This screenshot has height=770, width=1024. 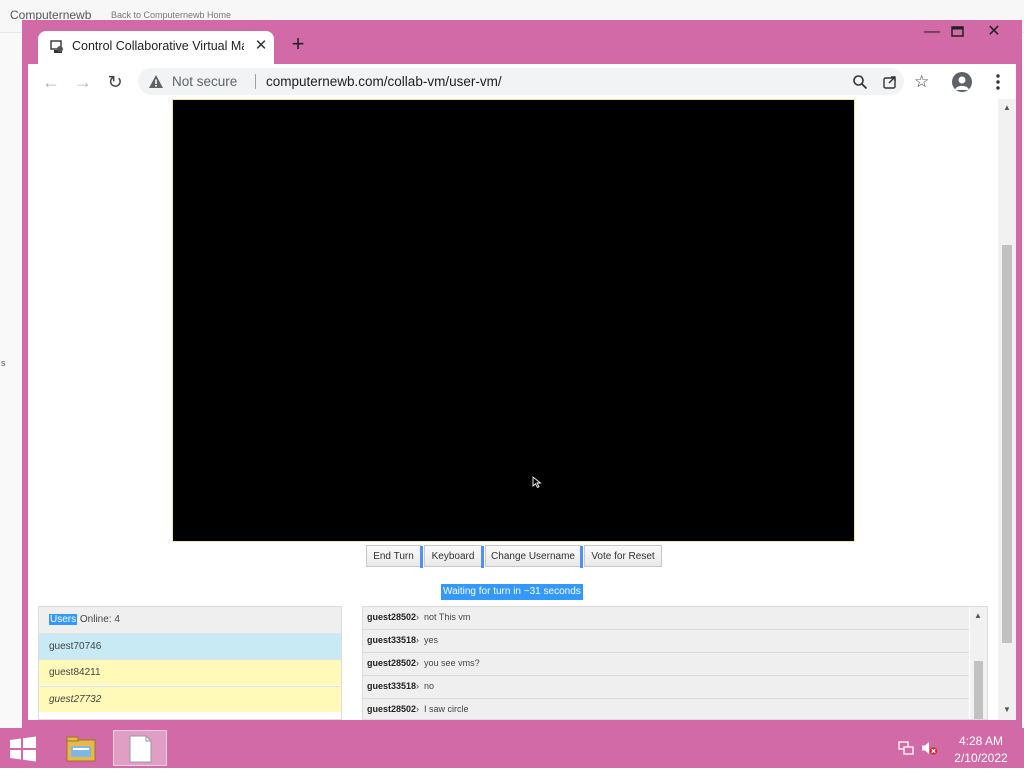 I want to click on not-secure-label: Not secure, so click(x=204, y=81).